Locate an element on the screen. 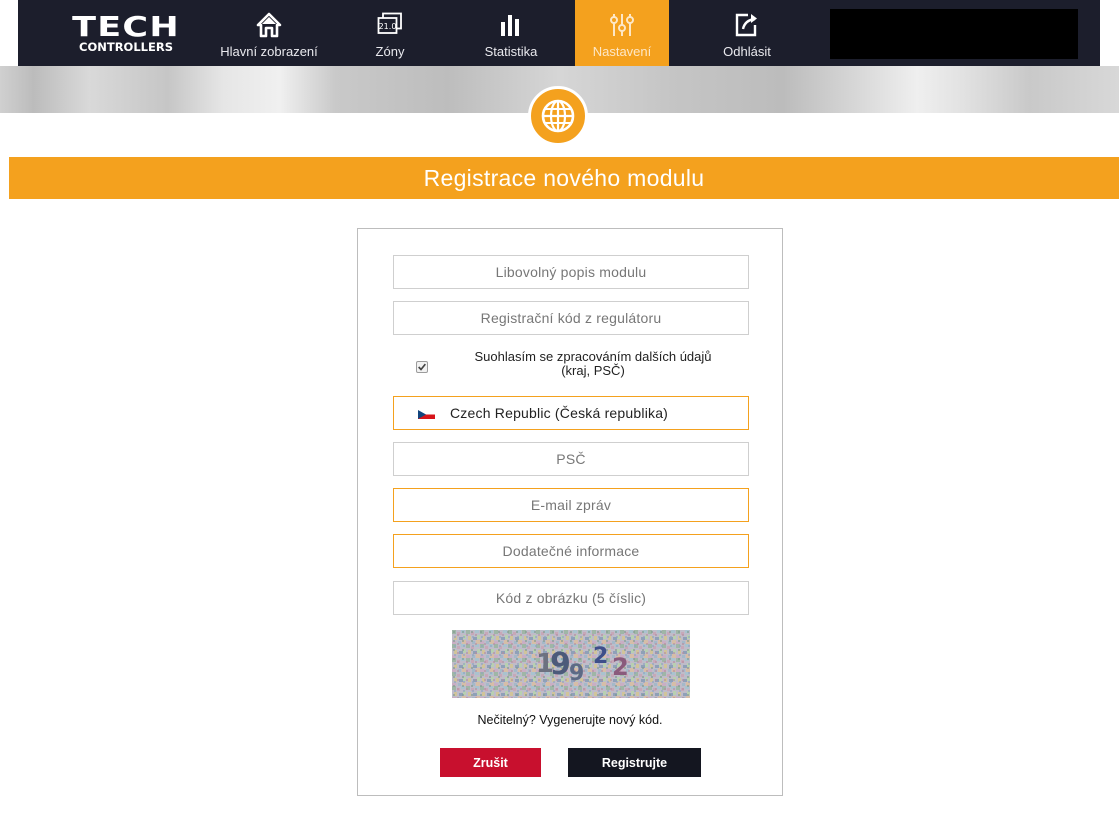  checkmark-icon is located at coordinates (422, 367).